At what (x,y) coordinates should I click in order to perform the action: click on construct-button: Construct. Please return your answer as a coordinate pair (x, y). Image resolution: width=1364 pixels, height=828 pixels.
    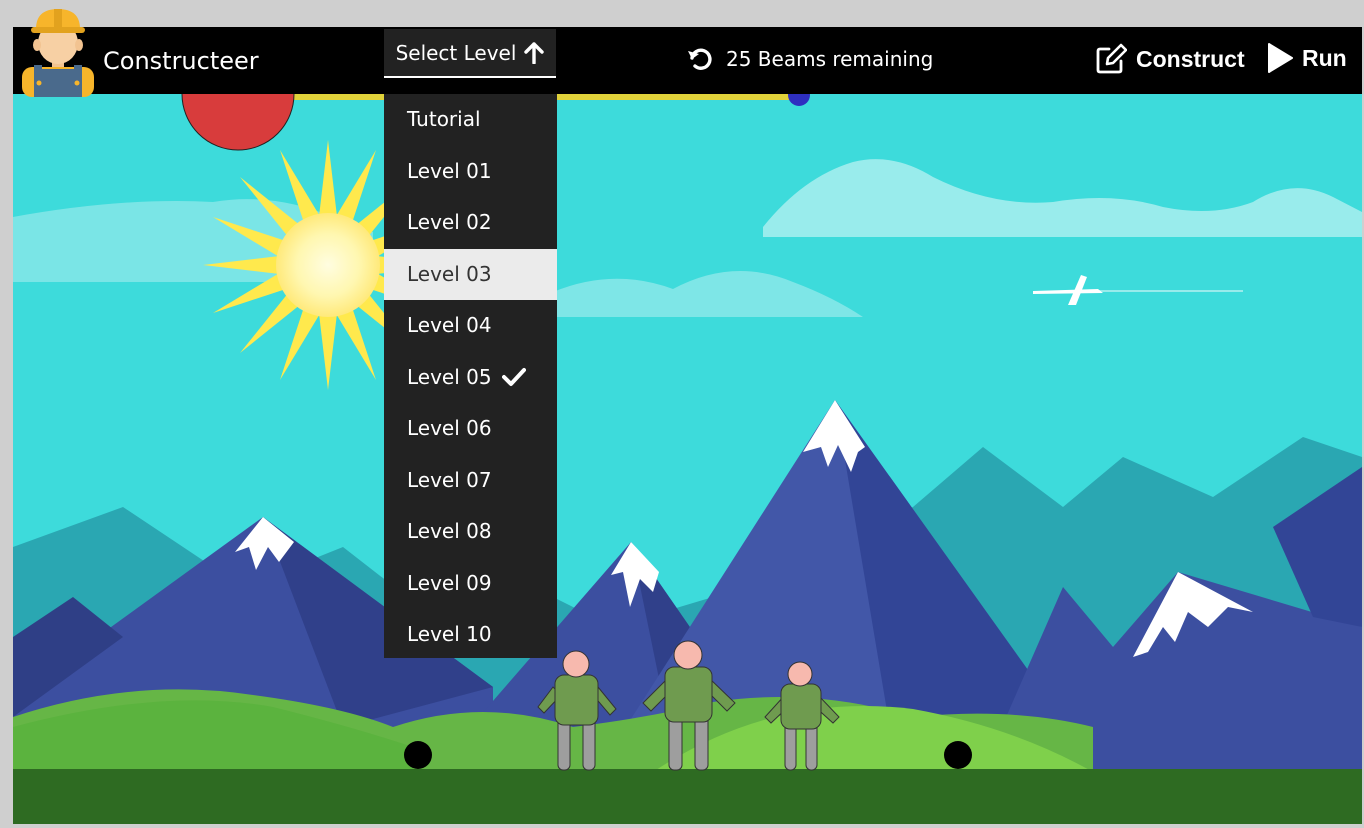
    Looking at the image, I should click on (1170, 59).